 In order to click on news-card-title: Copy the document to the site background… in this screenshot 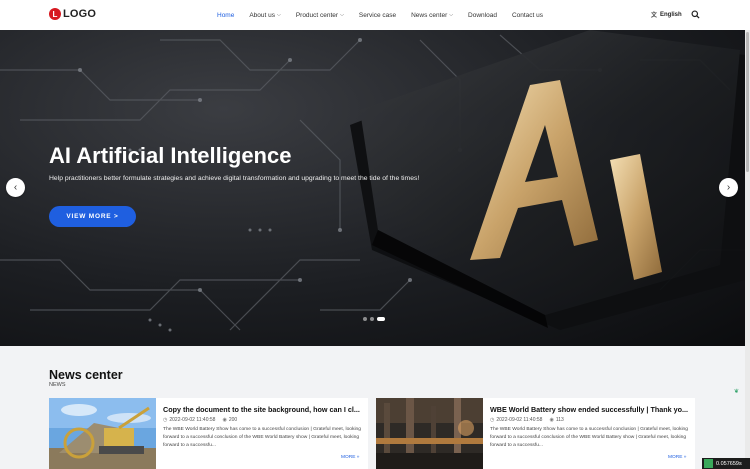, I will do `click(262, 409)`.